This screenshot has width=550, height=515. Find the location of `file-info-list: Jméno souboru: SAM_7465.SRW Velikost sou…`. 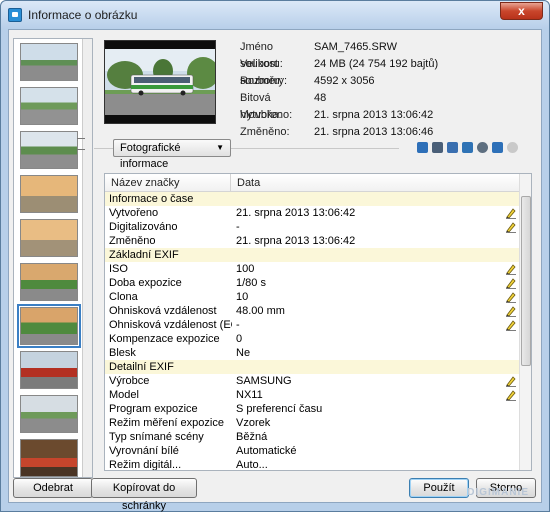

file-info-list: Jméno souboru: SAM_7465.SRW Velikost sou… is located at coordinates (390, 90).